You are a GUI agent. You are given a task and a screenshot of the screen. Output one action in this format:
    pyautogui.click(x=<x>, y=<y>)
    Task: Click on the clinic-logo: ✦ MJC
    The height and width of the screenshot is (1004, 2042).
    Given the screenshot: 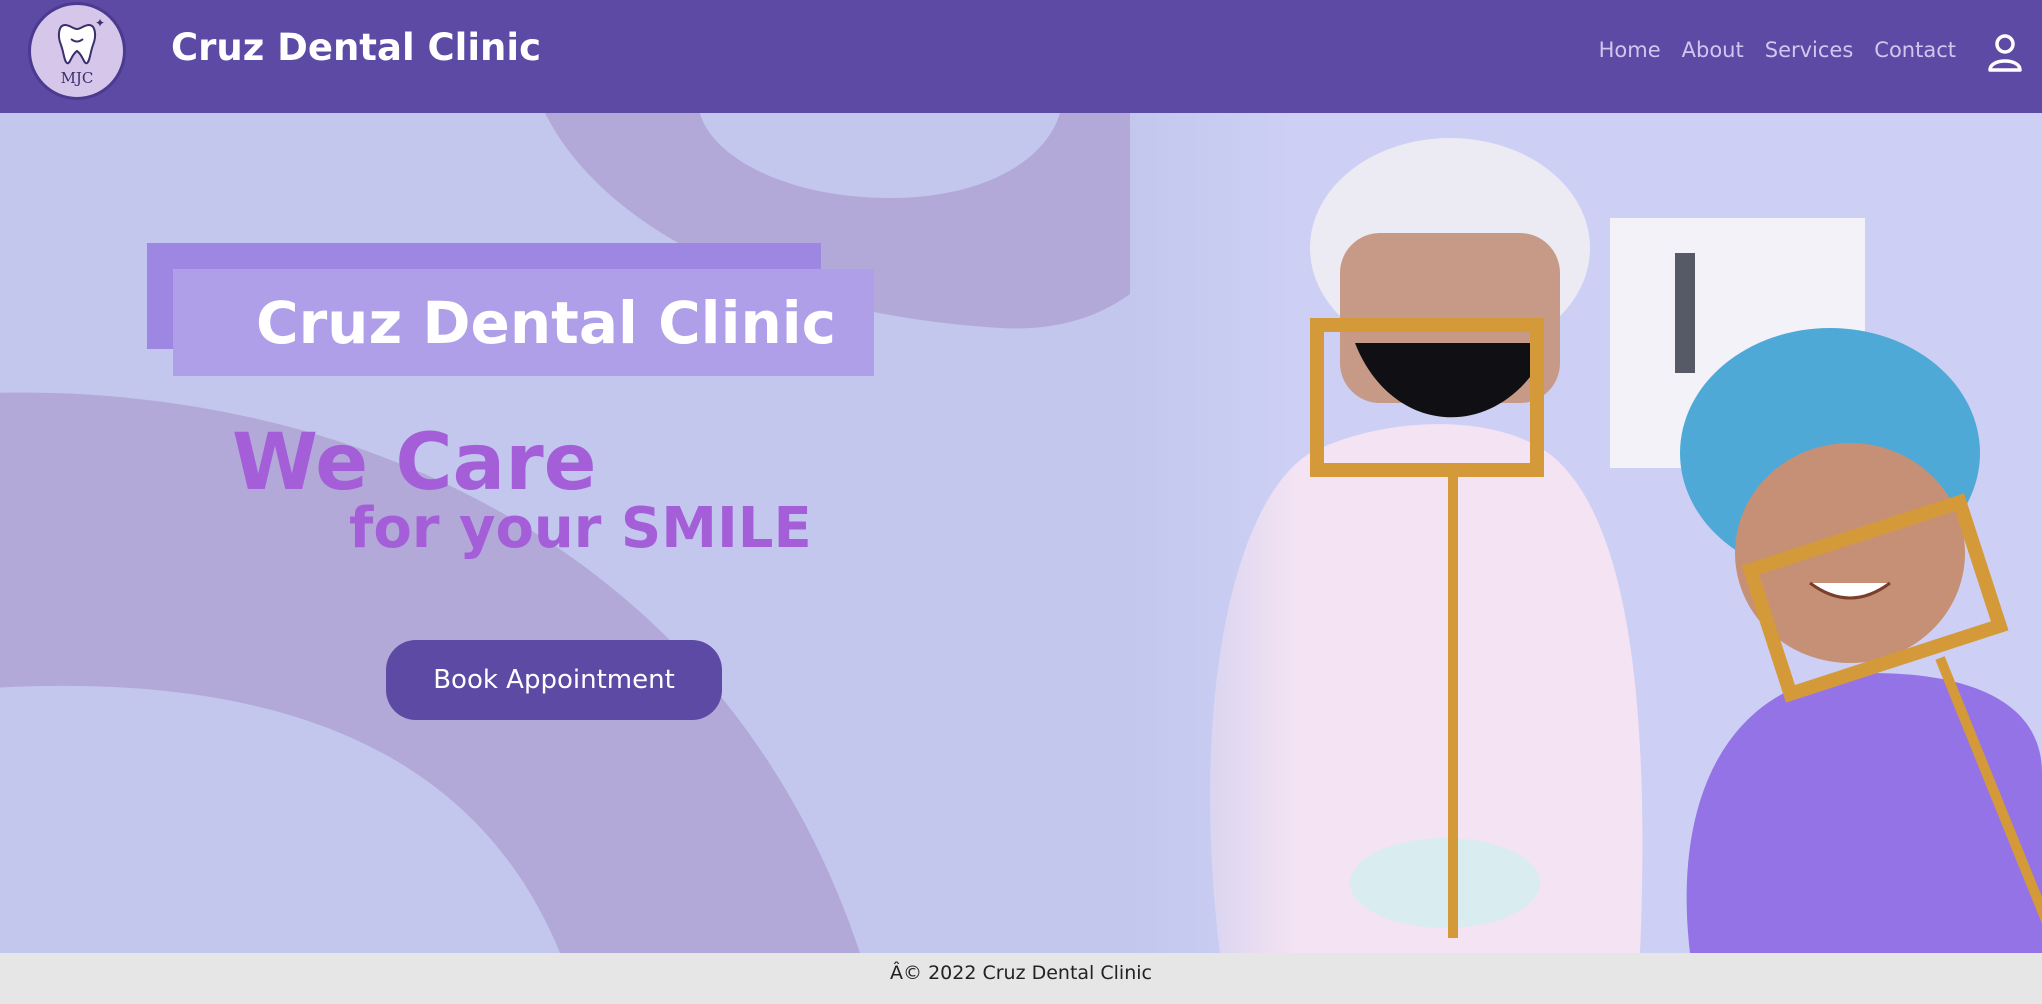 What is the action you would take?
    pyautogui.click(x=77, y=51)
    